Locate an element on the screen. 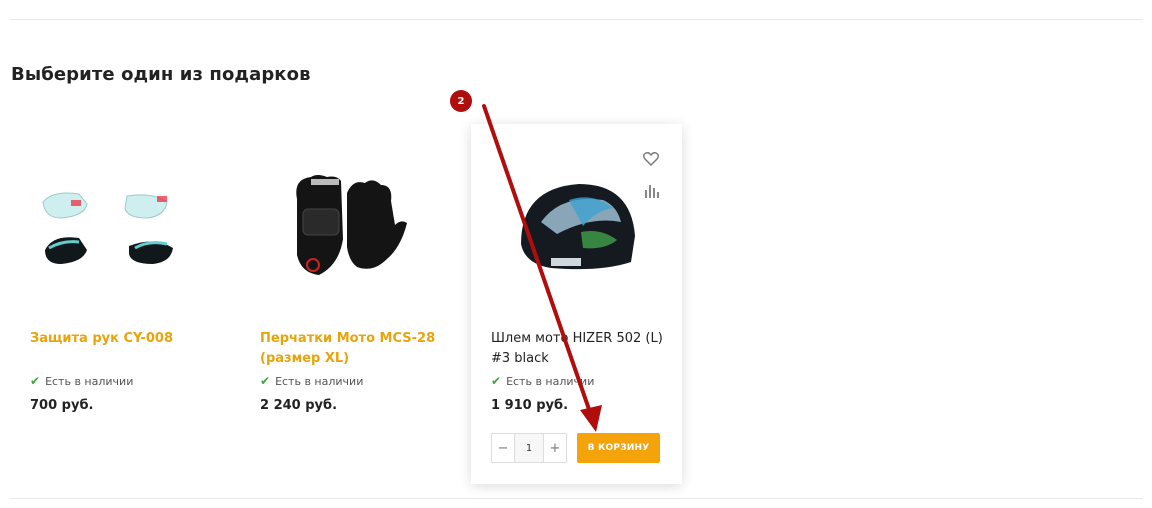  product-name-link: Перчатки Мото MCS-28 (размер XL) is located at coordinates (352, 349).